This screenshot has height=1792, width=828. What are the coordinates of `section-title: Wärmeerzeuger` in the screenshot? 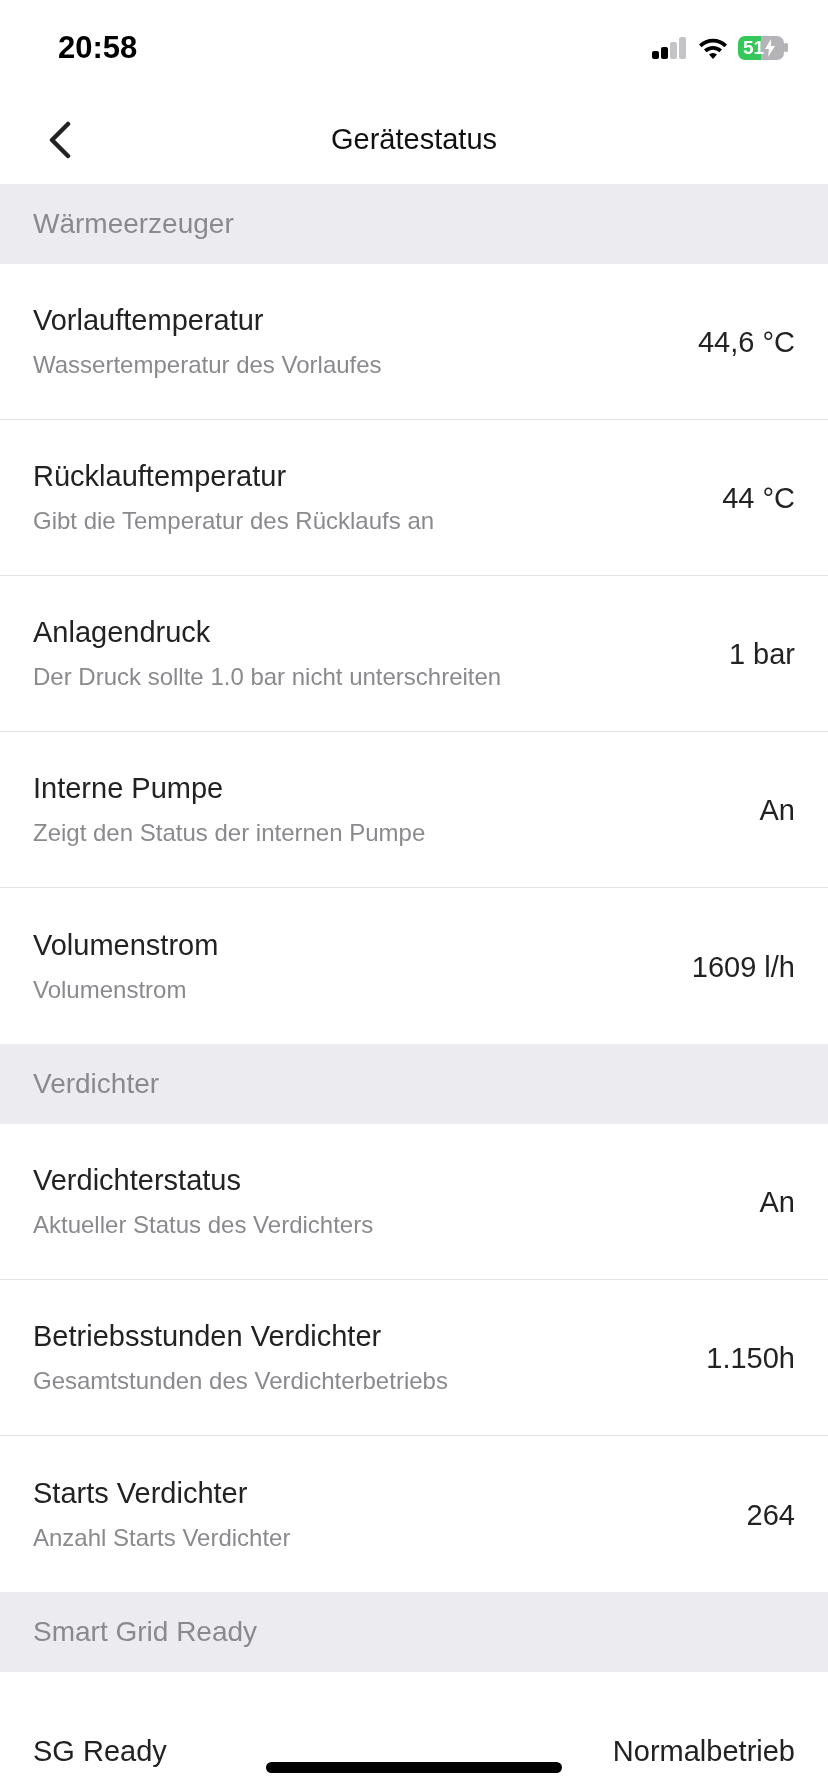 It's located at (133, 224).